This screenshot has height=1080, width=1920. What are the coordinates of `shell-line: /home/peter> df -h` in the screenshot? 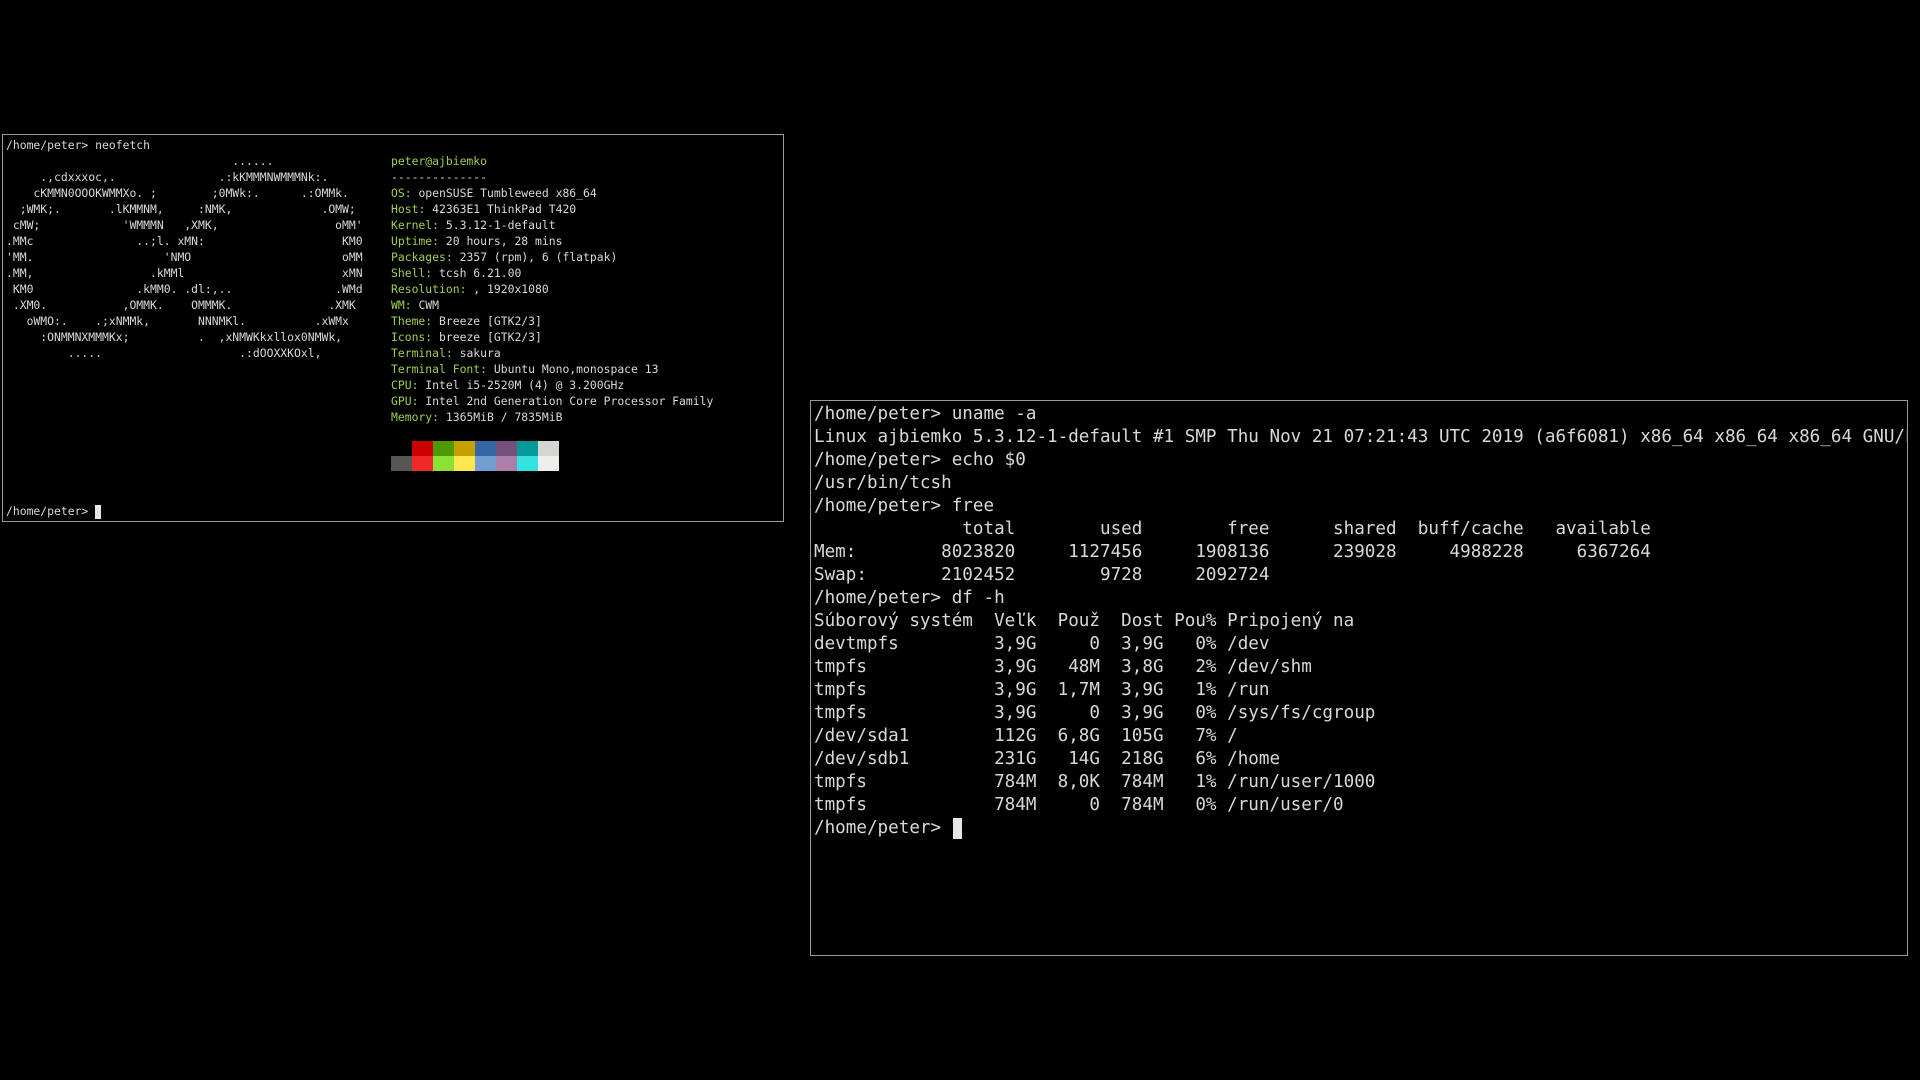 It's located at (909, 598).